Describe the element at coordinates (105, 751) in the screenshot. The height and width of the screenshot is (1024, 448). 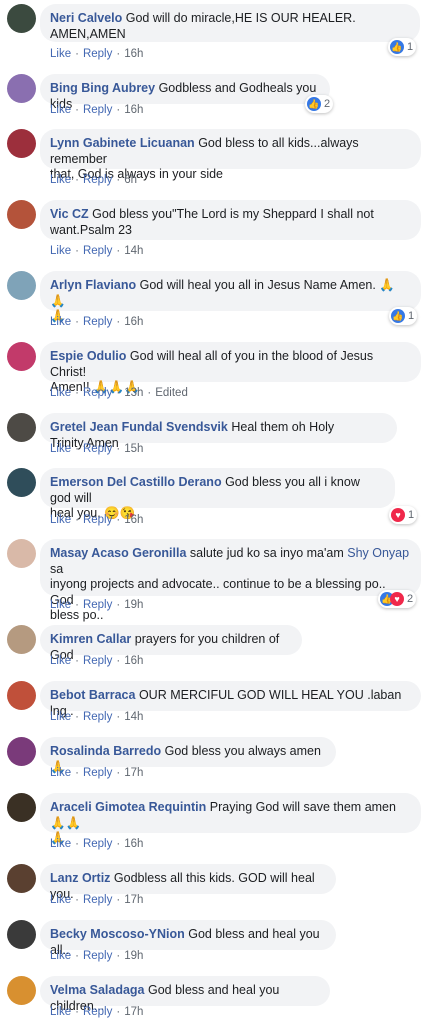
I see `author-name: Rosalinda Barredo` at that location.